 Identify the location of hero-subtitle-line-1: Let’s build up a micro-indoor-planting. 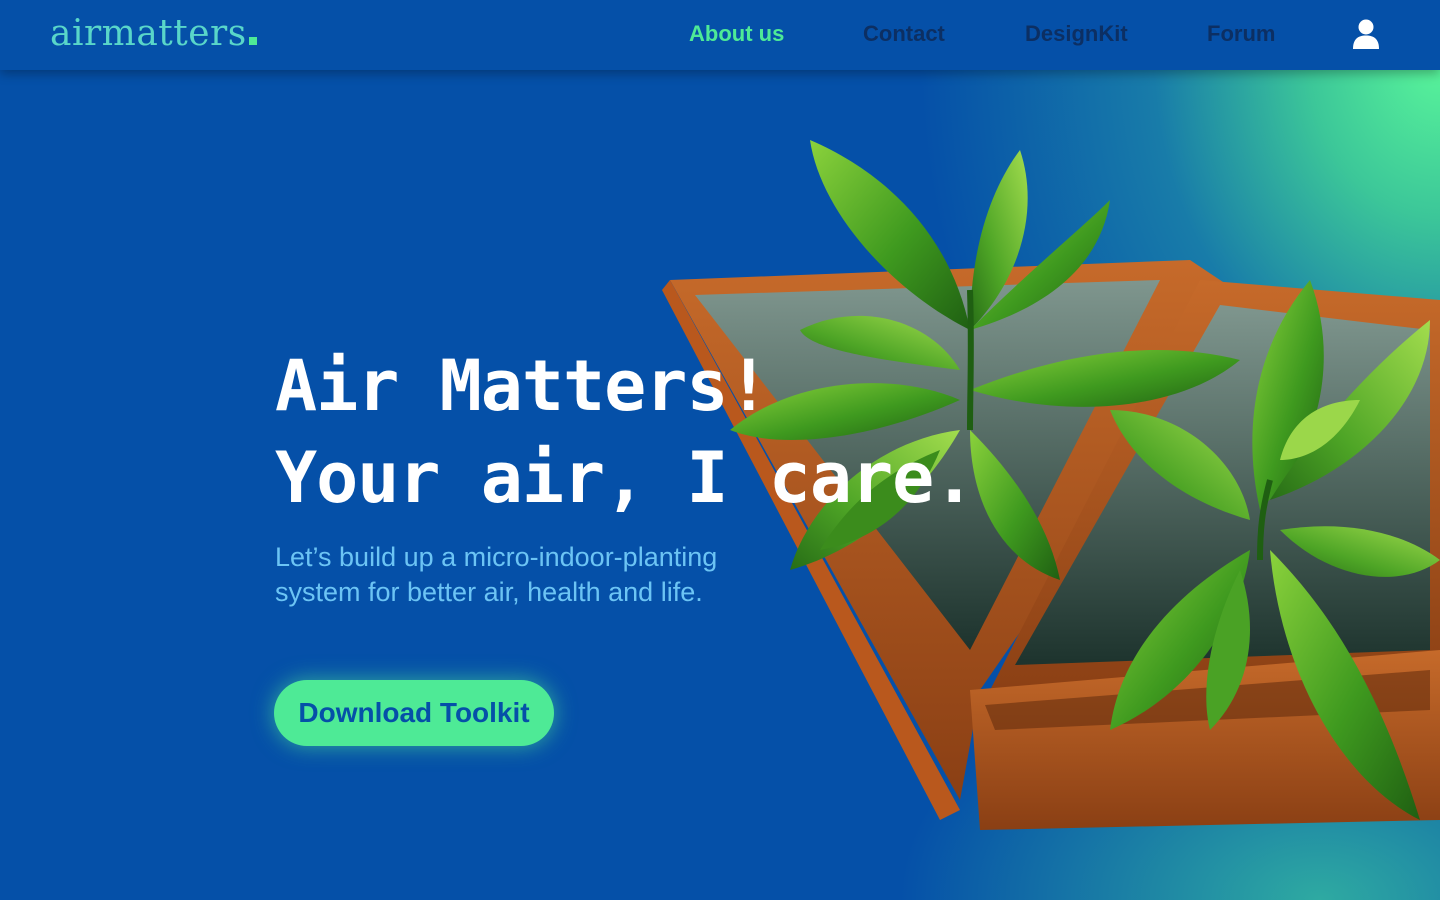
(496, 557).